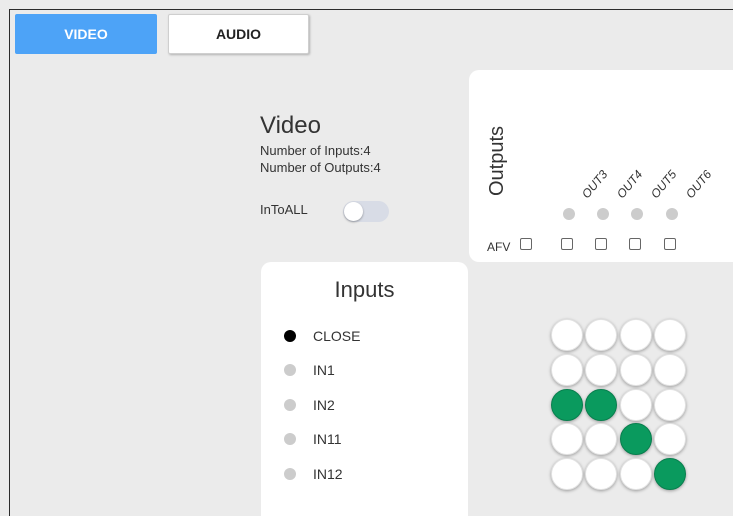 Image resolution: width=733 pixels, height=516 pixels. Describe the element at coordinates (670, 244) in the screenshot. I see `afv-checkbox-out6` at that location.